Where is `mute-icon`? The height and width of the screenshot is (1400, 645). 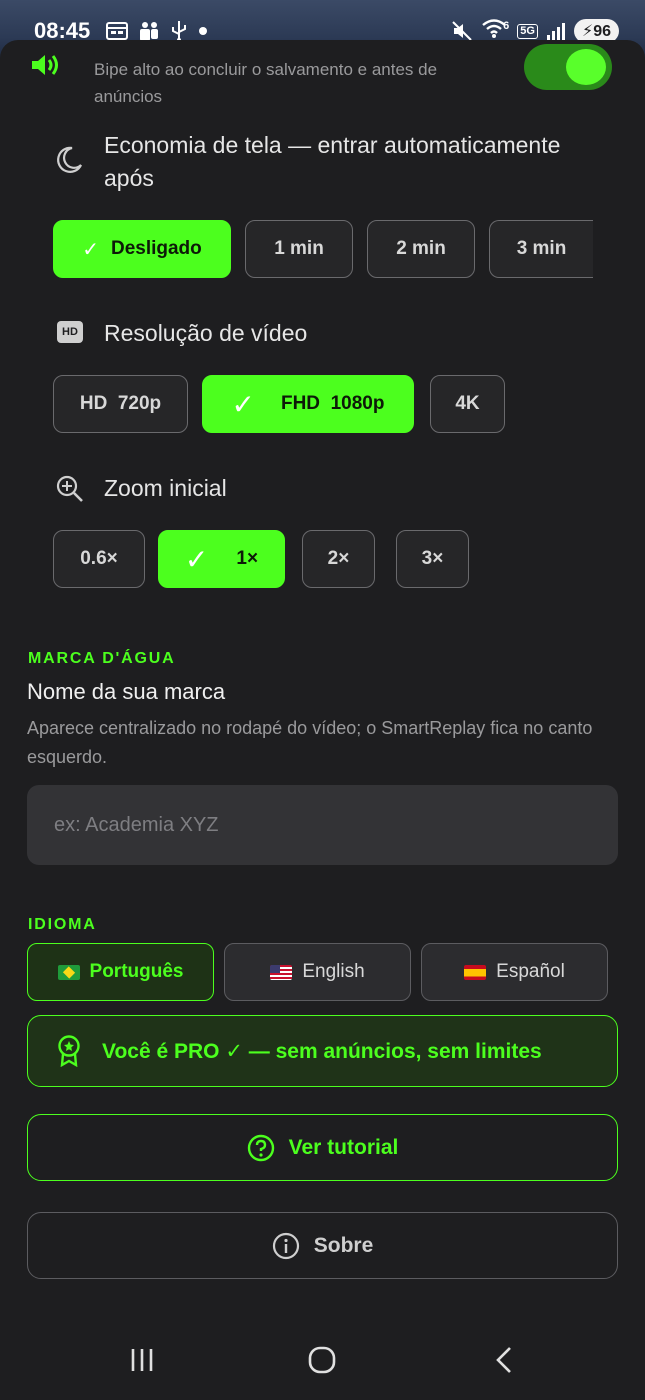 mute-icon is located at coordinates (462, 31).